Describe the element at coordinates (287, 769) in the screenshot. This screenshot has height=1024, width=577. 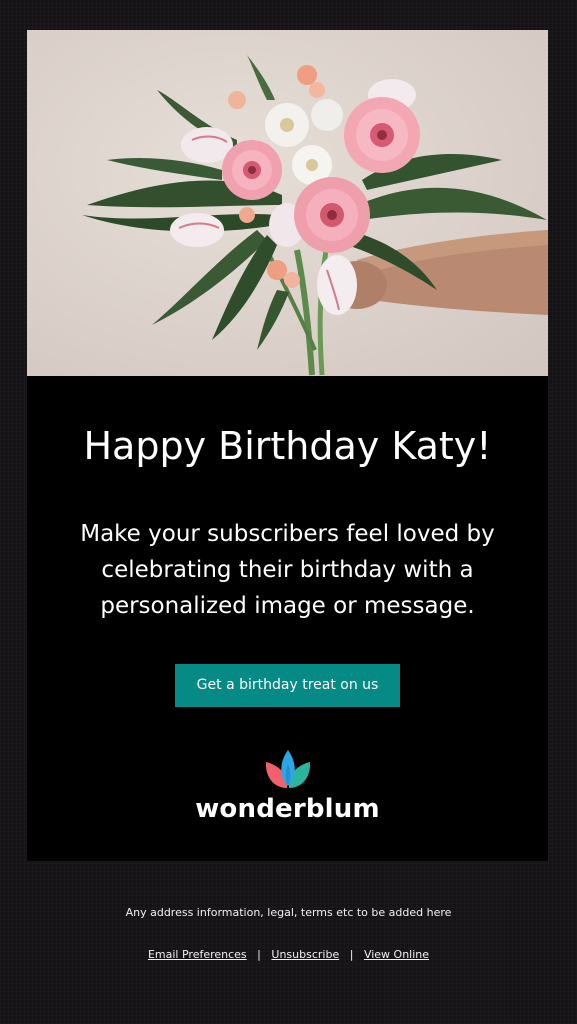
I see `lotus-logo-icon` at that location.